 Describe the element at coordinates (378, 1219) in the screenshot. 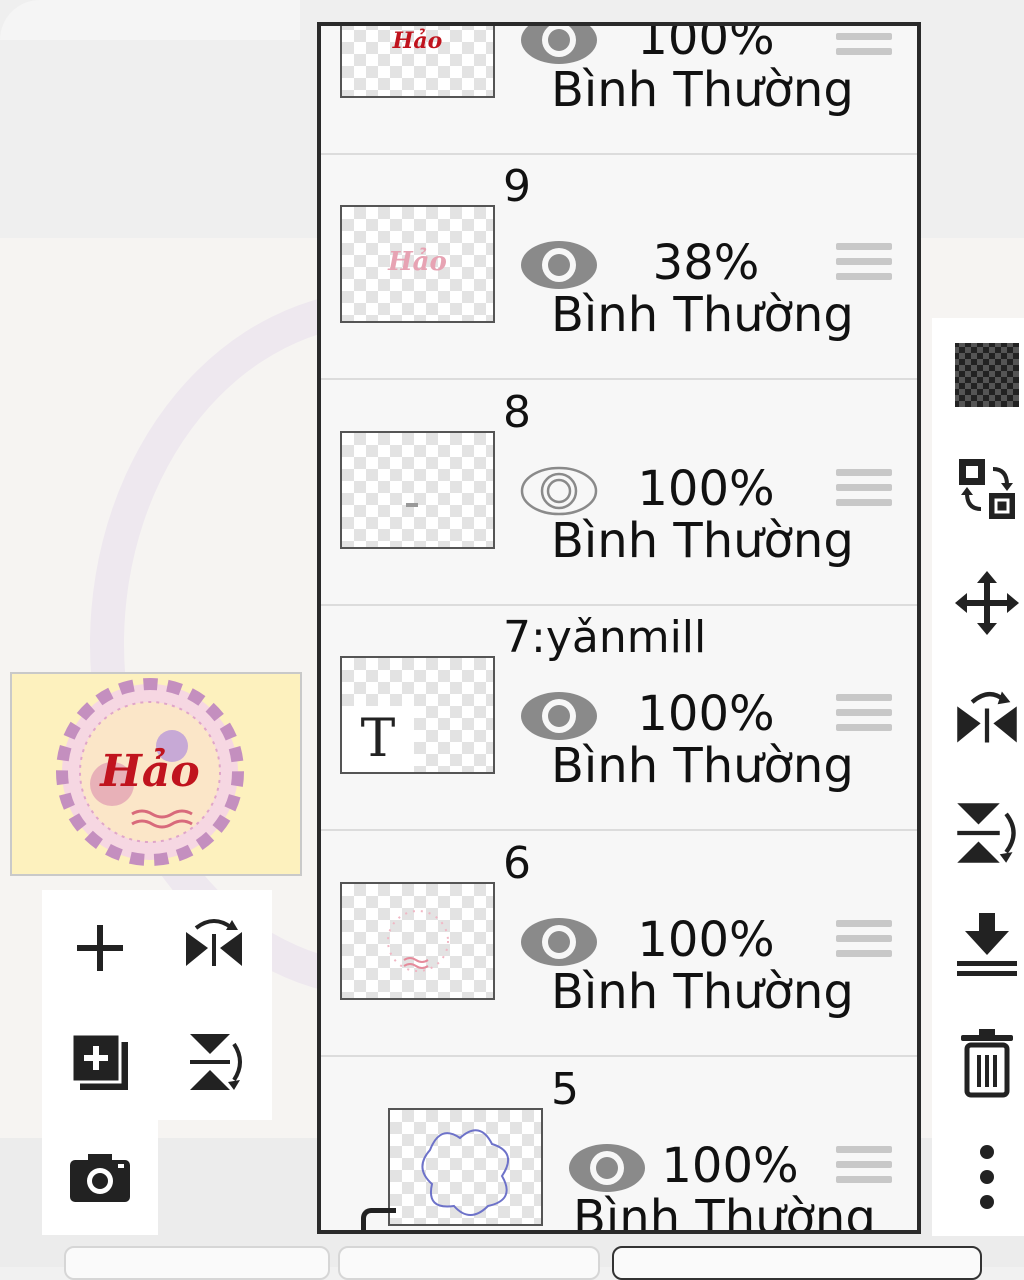

I see `clipping-group-bracket` at that location.